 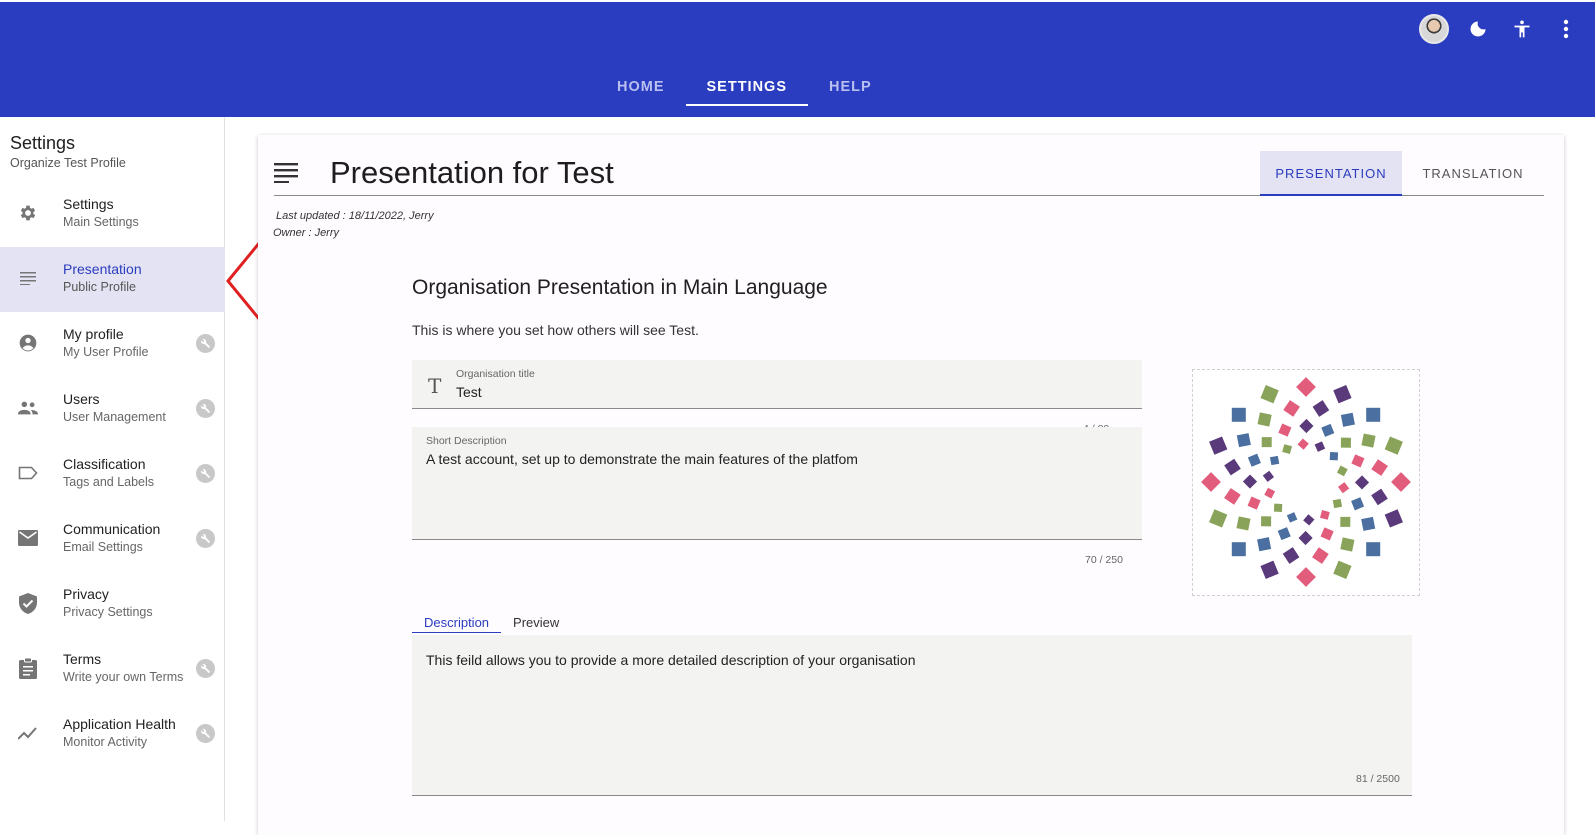 I want to click on sidebar-item-terms: Terms Write your own Terms, so click(x=112, y=669).